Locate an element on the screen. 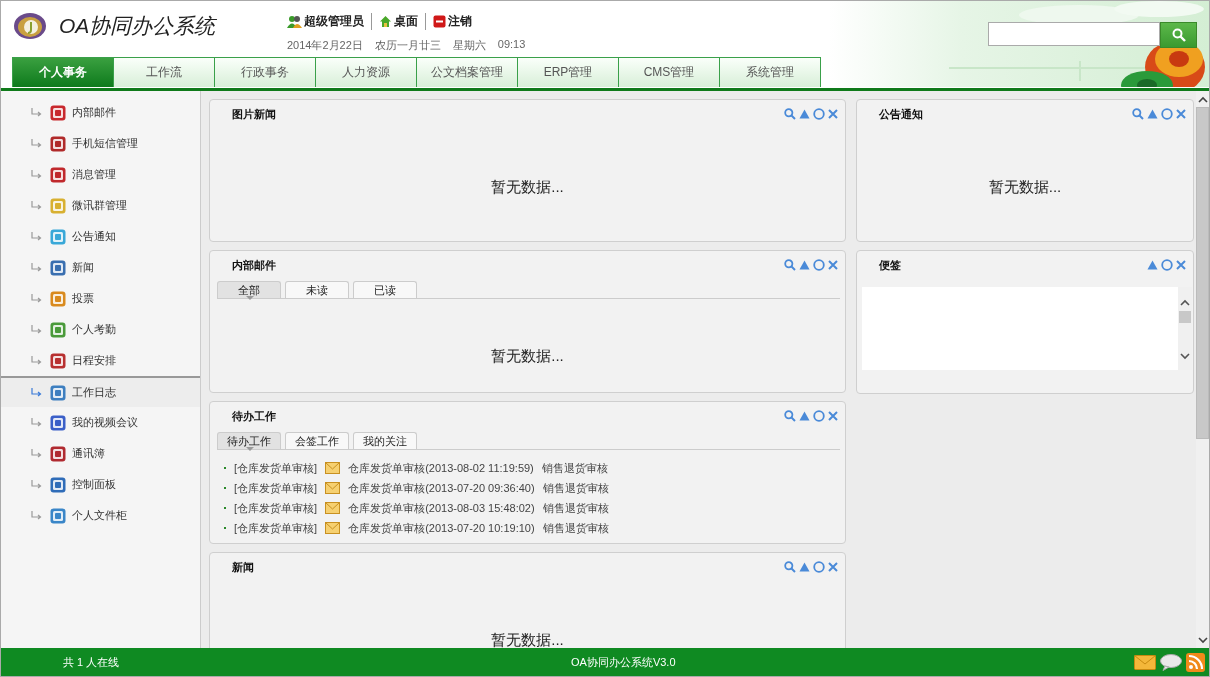 Image resolution: width=1210 pixels, height=677 pixels. nav-tab: 人力资源 is located at coordinates (366, 72).